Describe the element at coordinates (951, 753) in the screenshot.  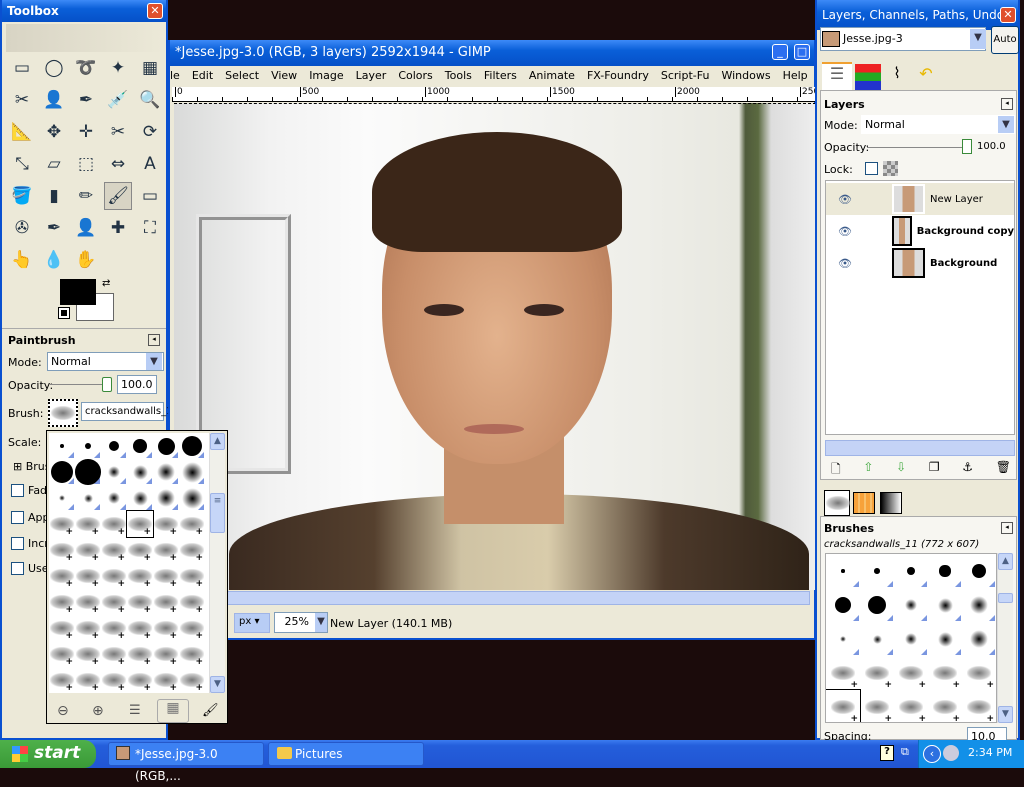
I see `tray-app-icon` at that location.